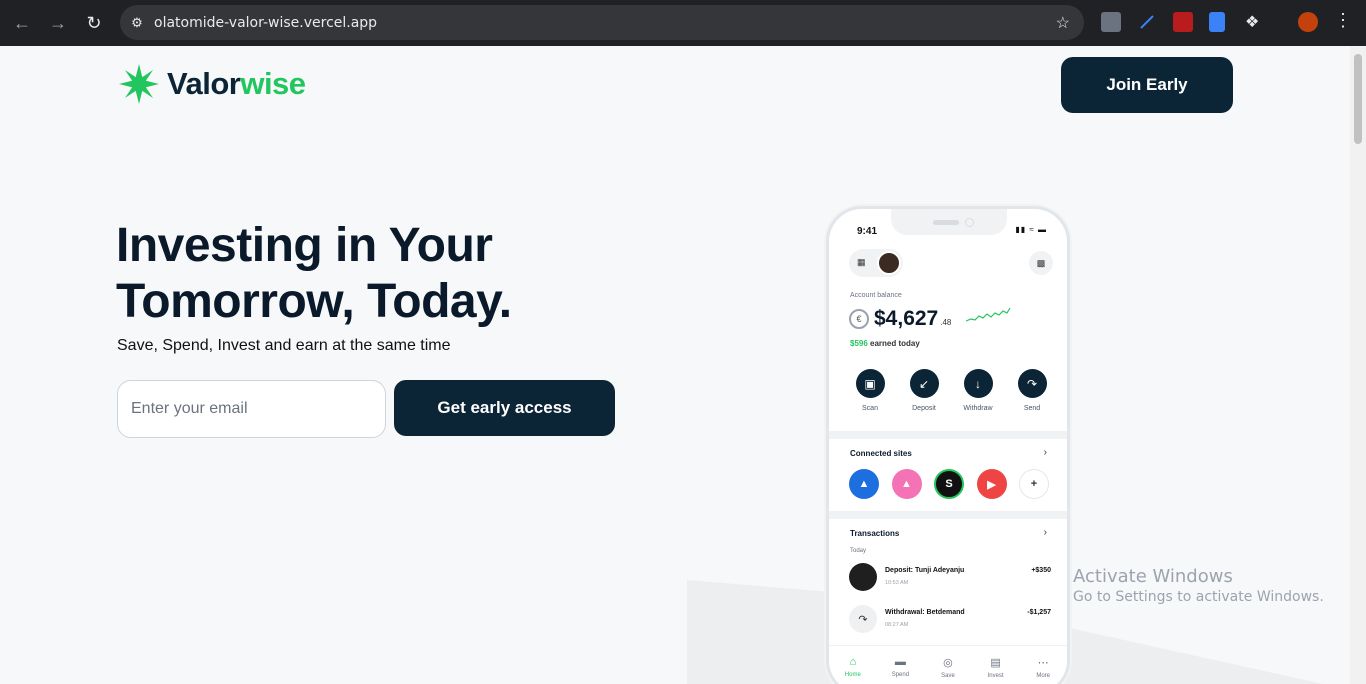 The width and height of the screenshot is (1366, 684). I want to click on url-text: olatomide-valor-wise.vercel.app, so click(266, 22).